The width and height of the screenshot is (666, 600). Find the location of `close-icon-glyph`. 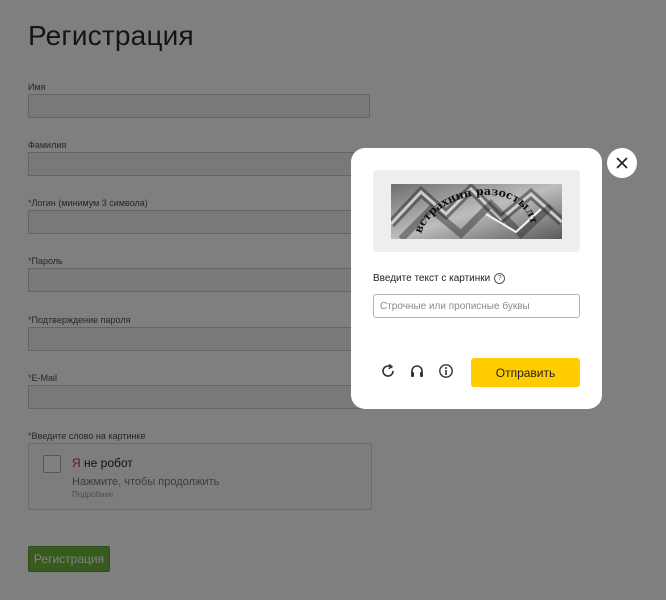

close-icon-glyph is located at coordinates (622, 163).